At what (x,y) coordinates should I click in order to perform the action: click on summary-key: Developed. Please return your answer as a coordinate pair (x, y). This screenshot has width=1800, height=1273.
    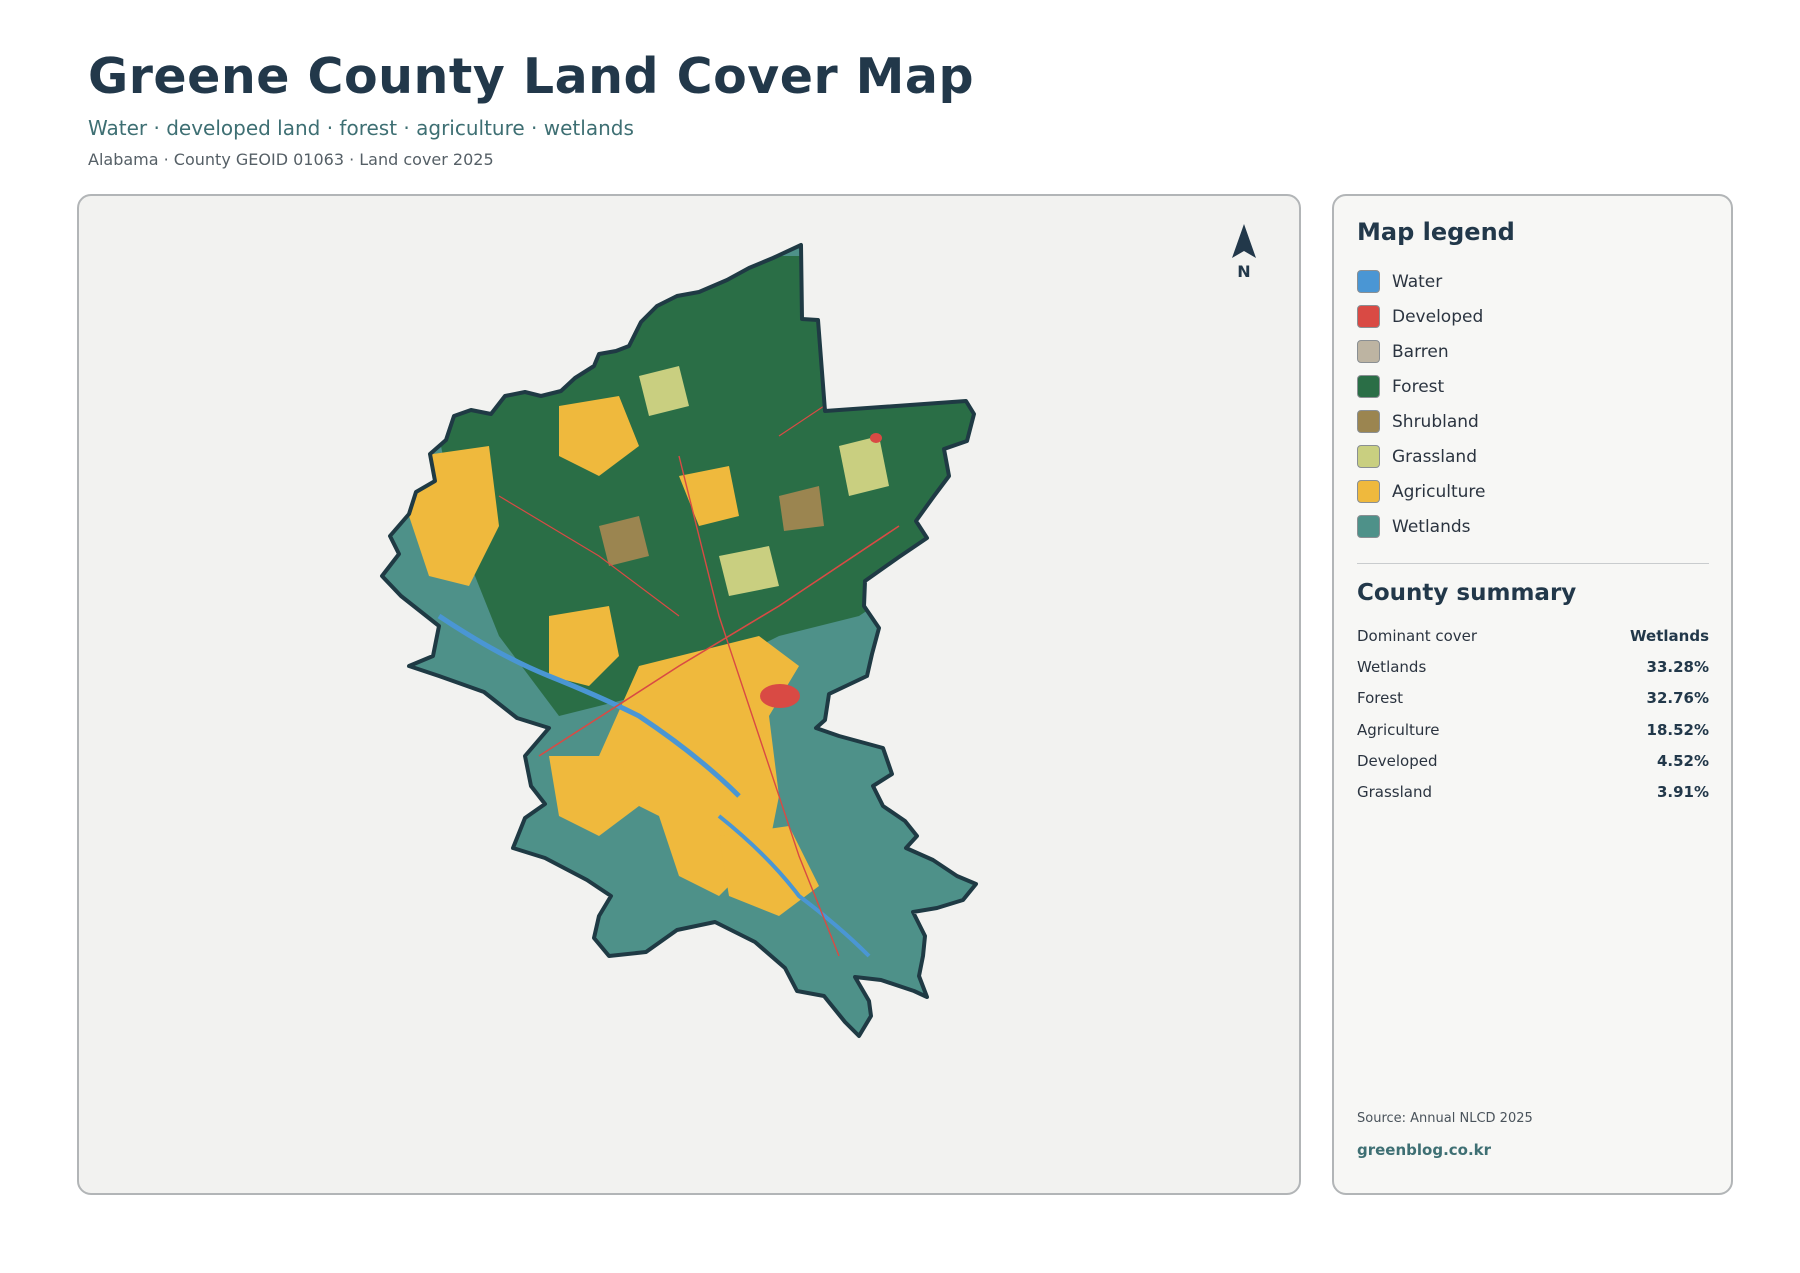
    Looking at the image, I should click on (1397, 760).